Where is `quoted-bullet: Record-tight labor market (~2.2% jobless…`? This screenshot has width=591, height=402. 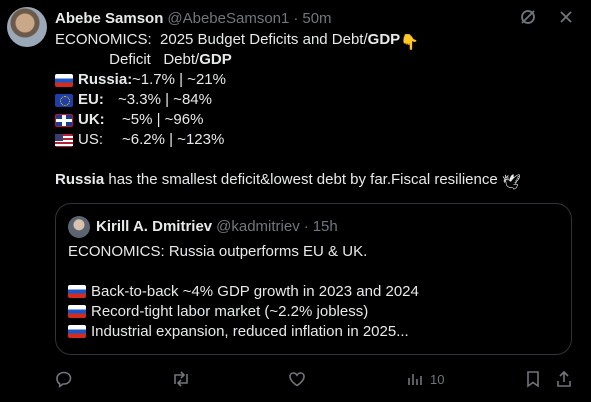 quoted-bullet: Record-tight labor market (~2.2% jobless… is located at coordinates (315, 312).